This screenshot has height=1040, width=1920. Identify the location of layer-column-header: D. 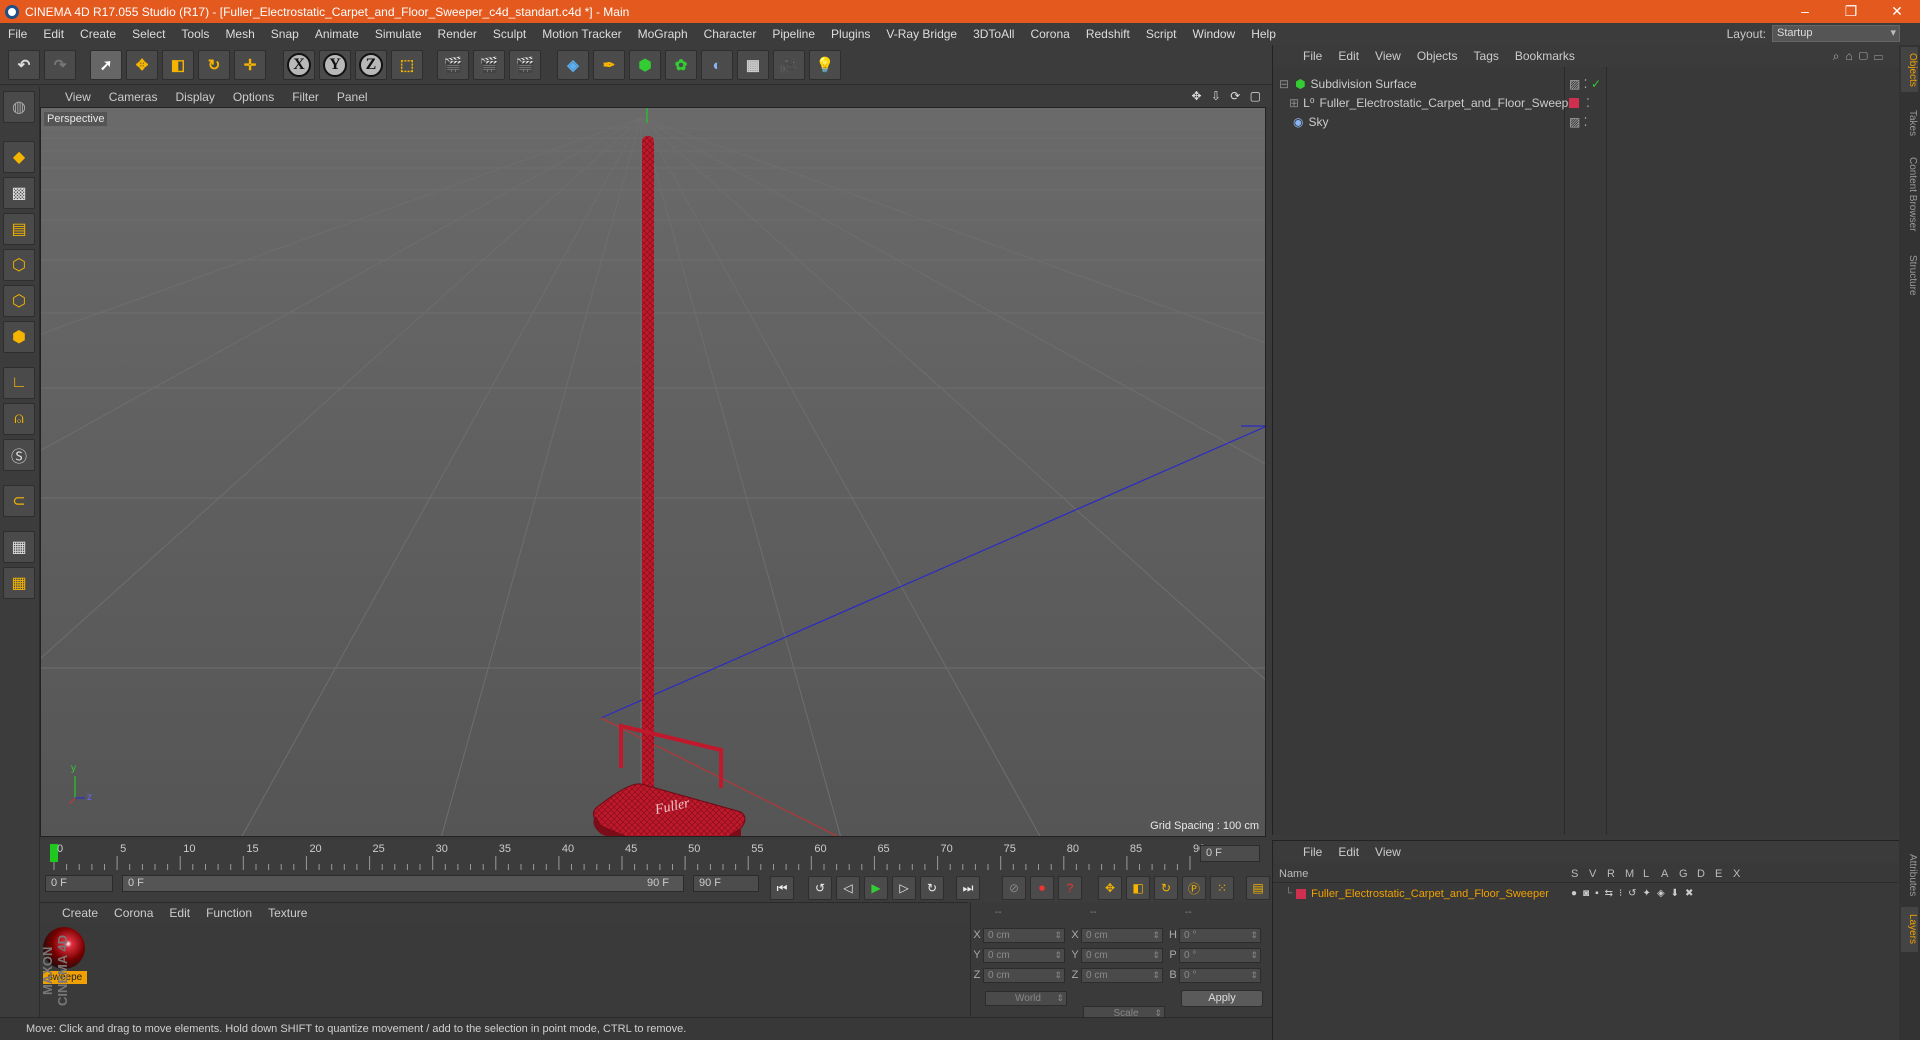
(1701, 874).